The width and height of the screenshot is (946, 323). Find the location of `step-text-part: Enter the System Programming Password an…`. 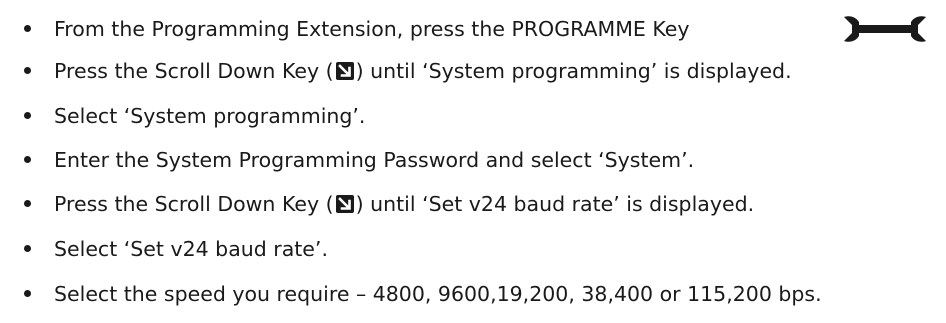

step-text-part: Enter the System Programming Password an… is located at coordinates (374, 160).